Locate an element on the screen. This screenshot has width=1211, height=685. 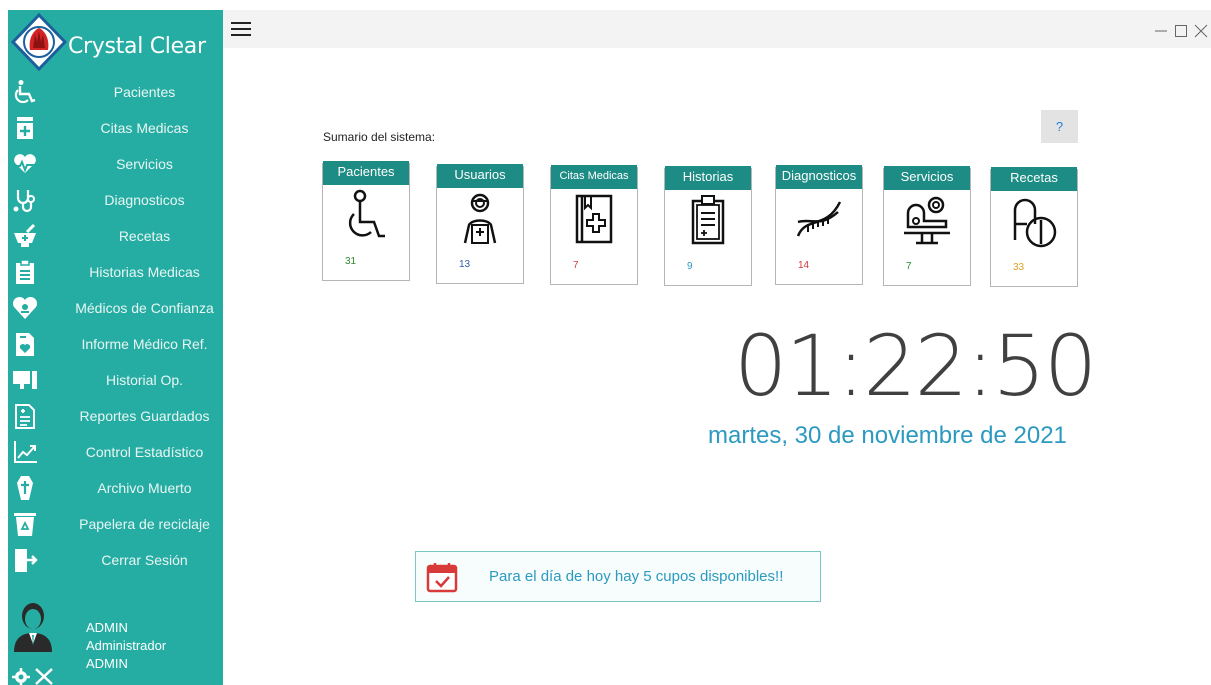
sidebar-item-label: Papelera de reciclaje is located at coordinates (144, 524).